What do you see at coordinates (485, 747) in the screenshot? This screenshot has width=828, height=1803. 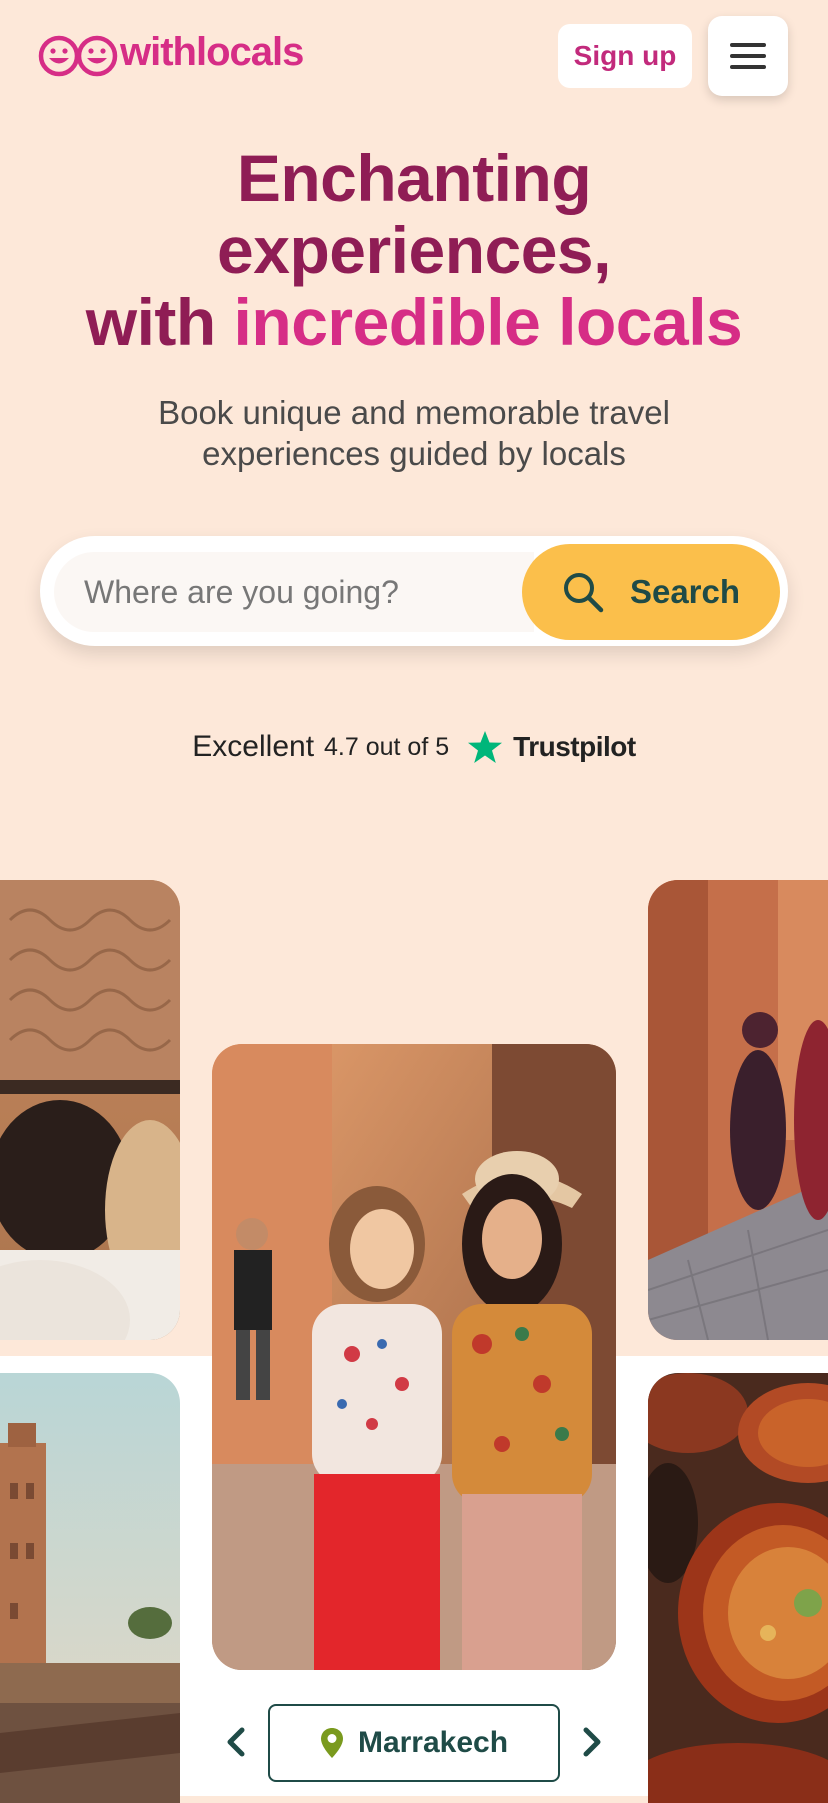 I see `star-icon` at bounding box center [485, 747].